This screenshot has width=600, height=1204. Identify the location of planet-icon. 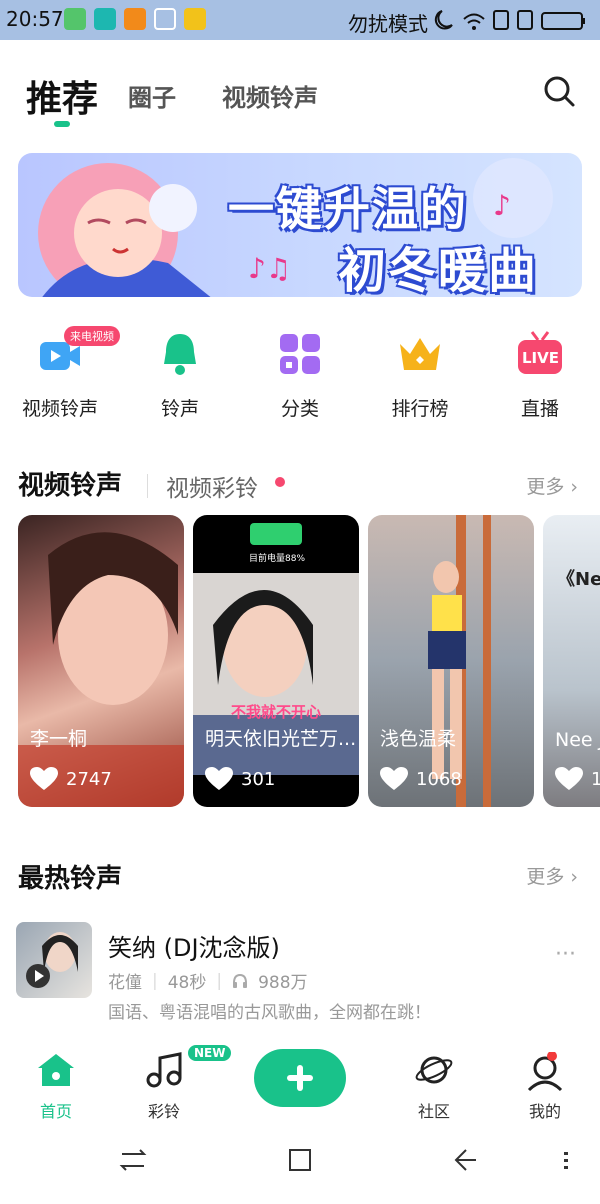
(434, 1070).